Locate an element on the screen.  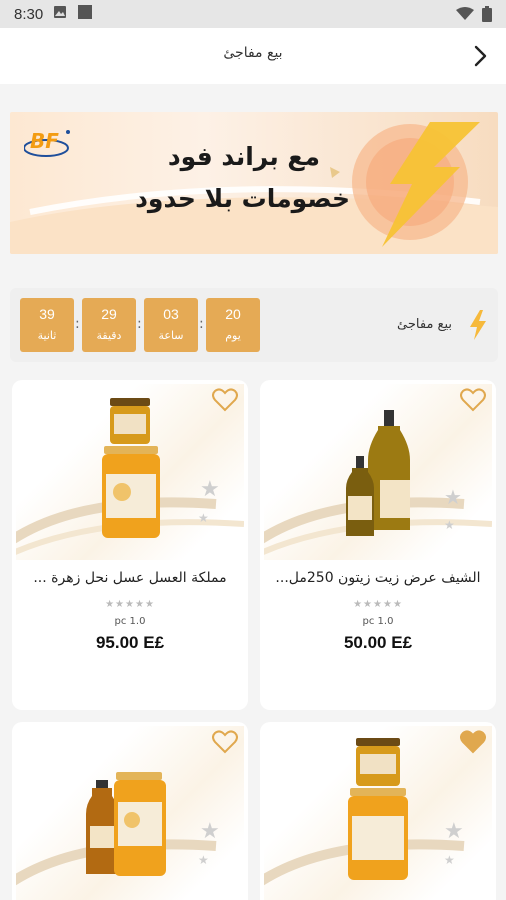
back-button is located at coordinates (480, 56).